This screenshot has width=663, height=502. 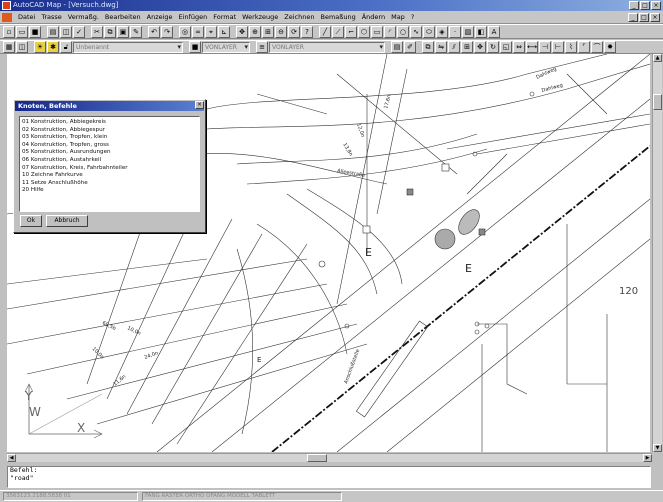 I want to click on move-icon: ✥, so click(x=480, y=47).